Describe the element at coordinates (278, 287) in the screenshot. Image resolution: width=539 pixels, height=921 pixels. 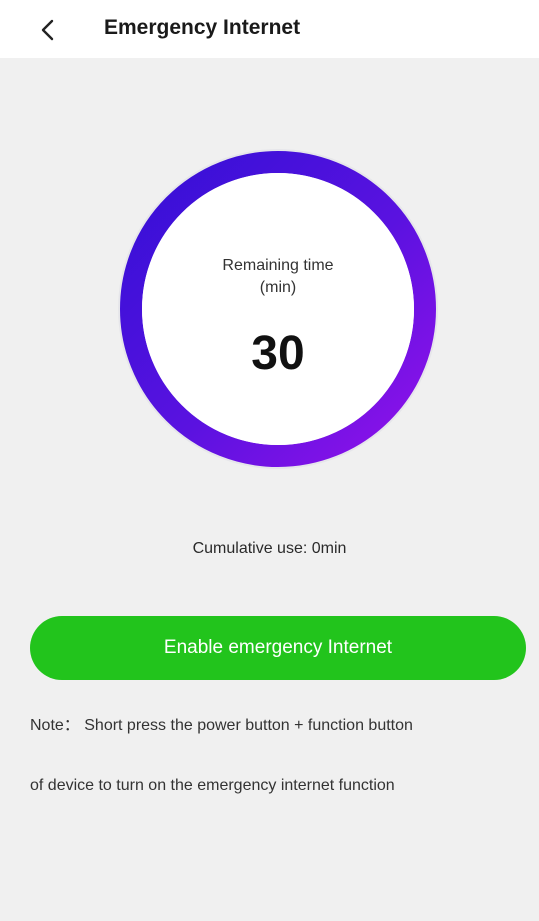
I see `remaining-time-unit: (min)` at that location.